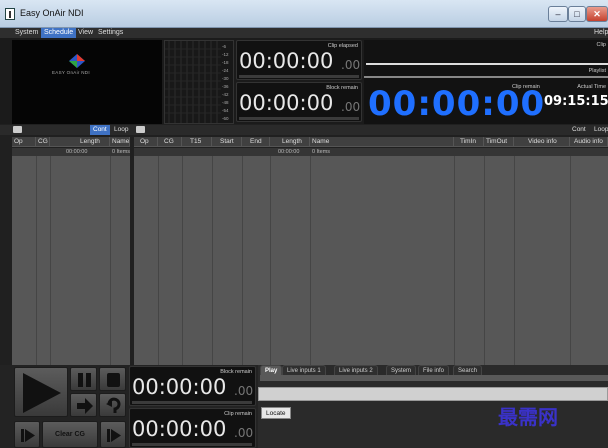 Image resolution: width=608 pixels, height=448 pixels. I want to click on vu-scale-label: -24, so click(225, 70).